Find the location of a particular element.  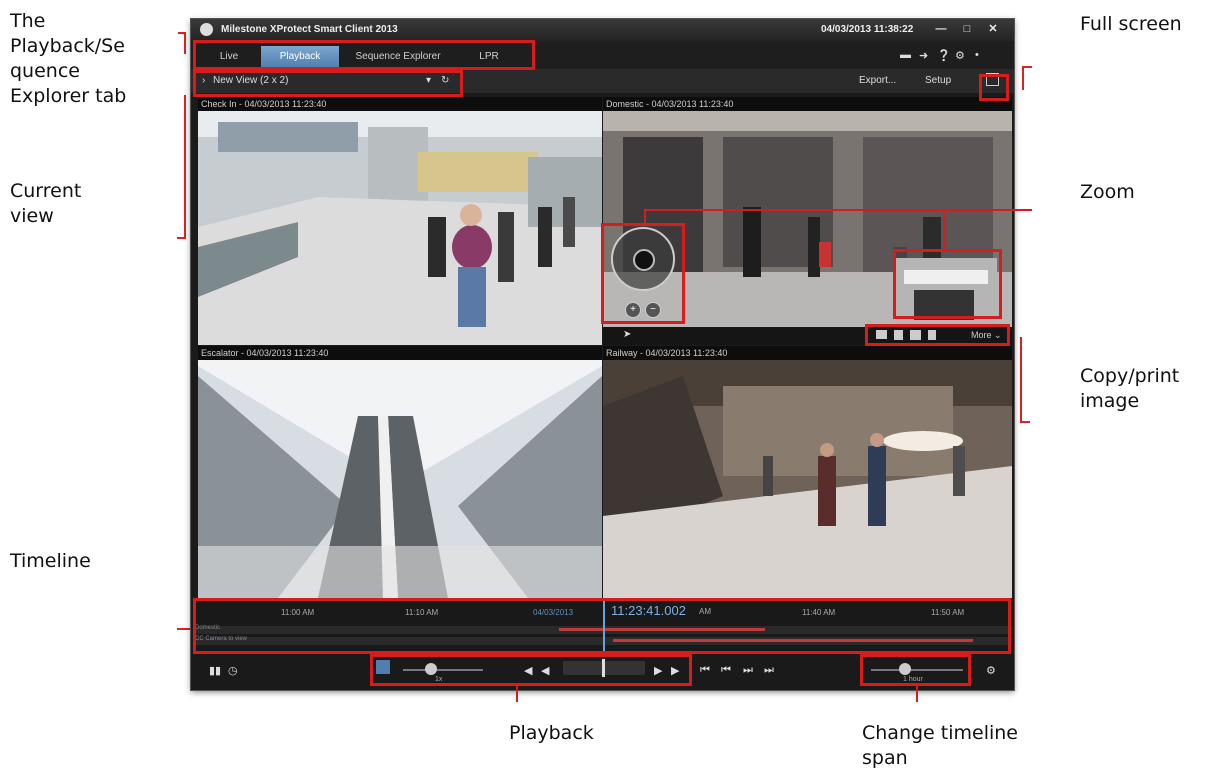

maximize-icon: □ is located at coordinates (967, 29).